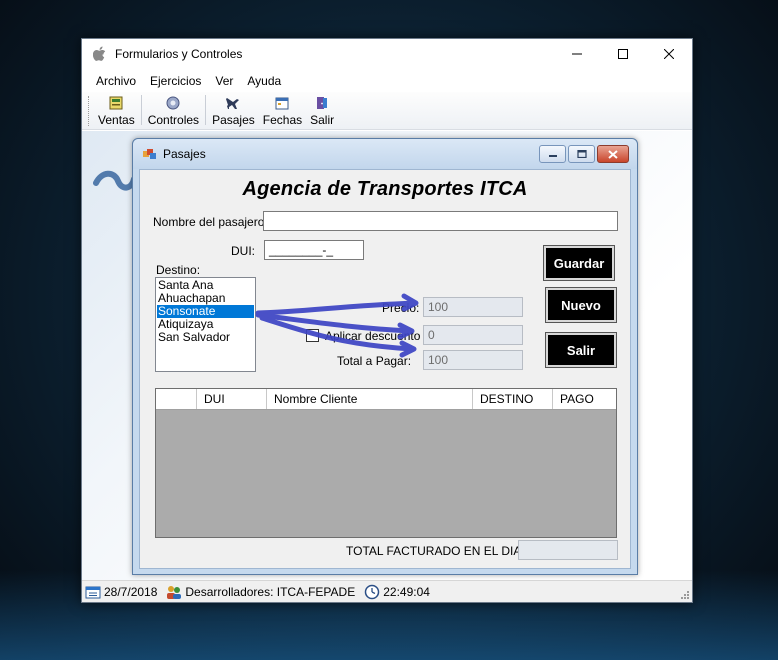 Image resolution: width=778 pixels, height=660 pixels. Describe the element at coordinates (568, 550) in the screenshot. I see `total-dia-input` at that location.